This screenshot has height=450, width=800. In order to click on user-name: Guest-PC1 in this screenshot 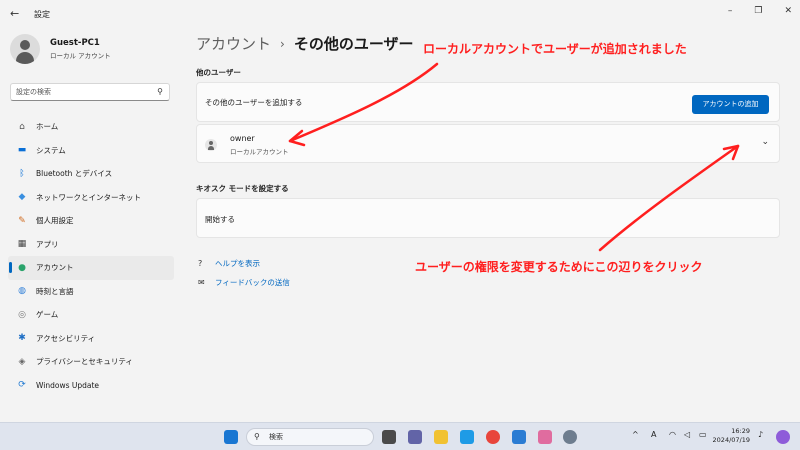, I will do `click(75, 43)`.